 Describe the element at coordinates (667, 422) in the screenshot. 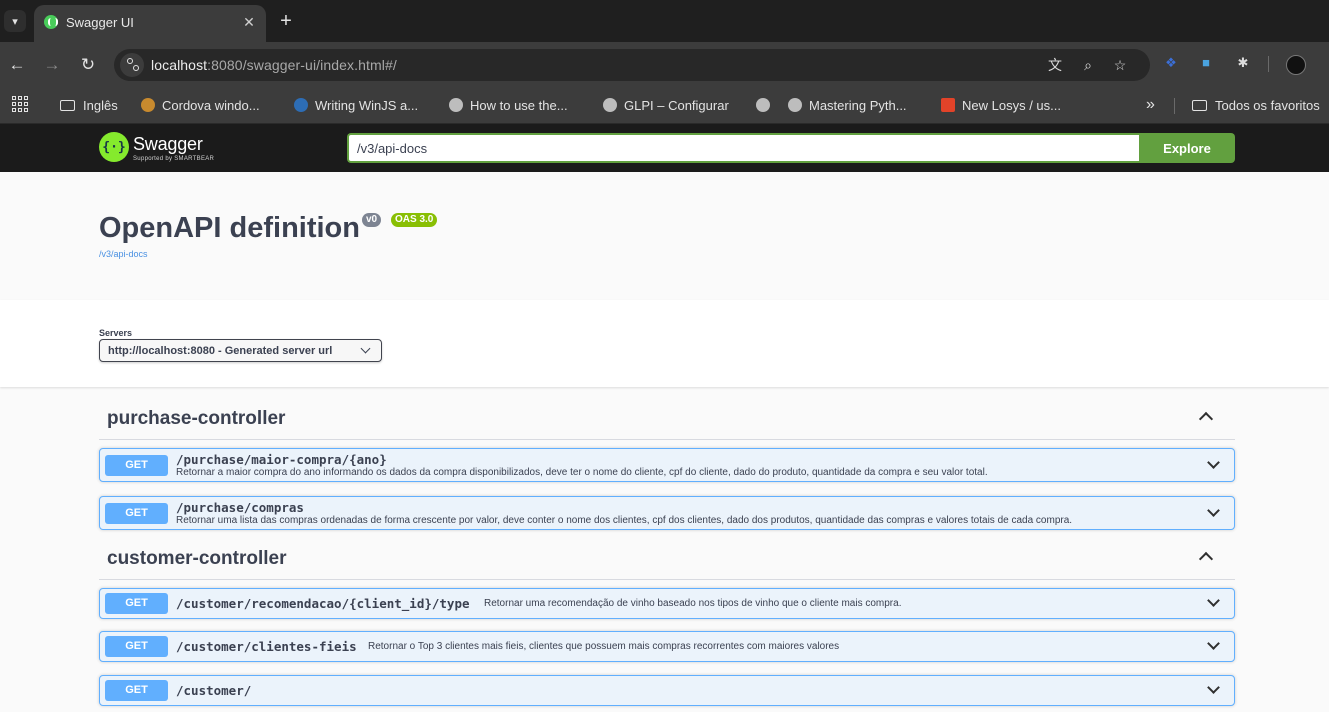

I see `tag-purchase-controller: purchase-controller` at that location.